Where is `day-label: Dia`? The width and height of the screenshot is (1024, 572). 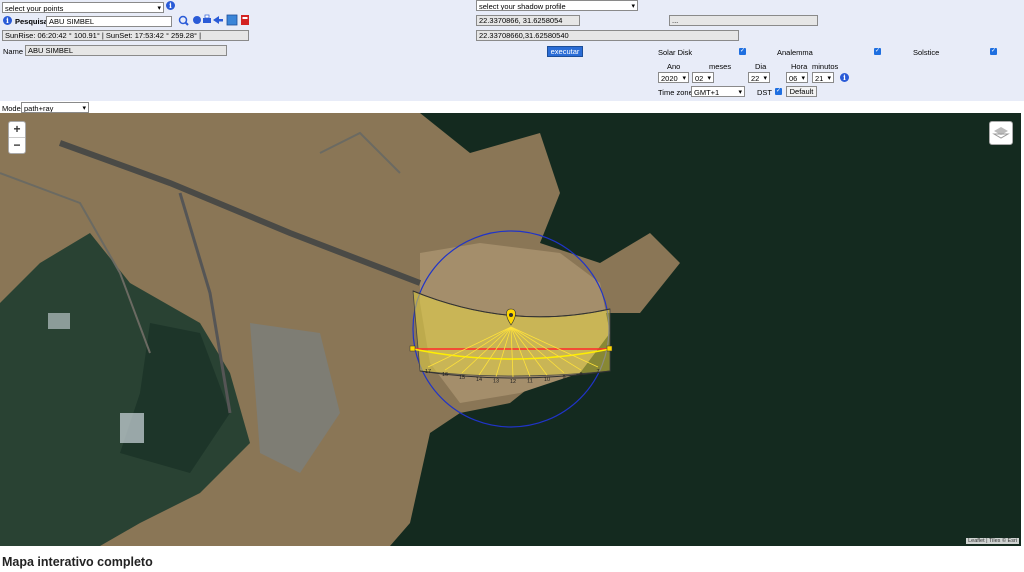
day-label: Dia is located at coordinates (761, 66).